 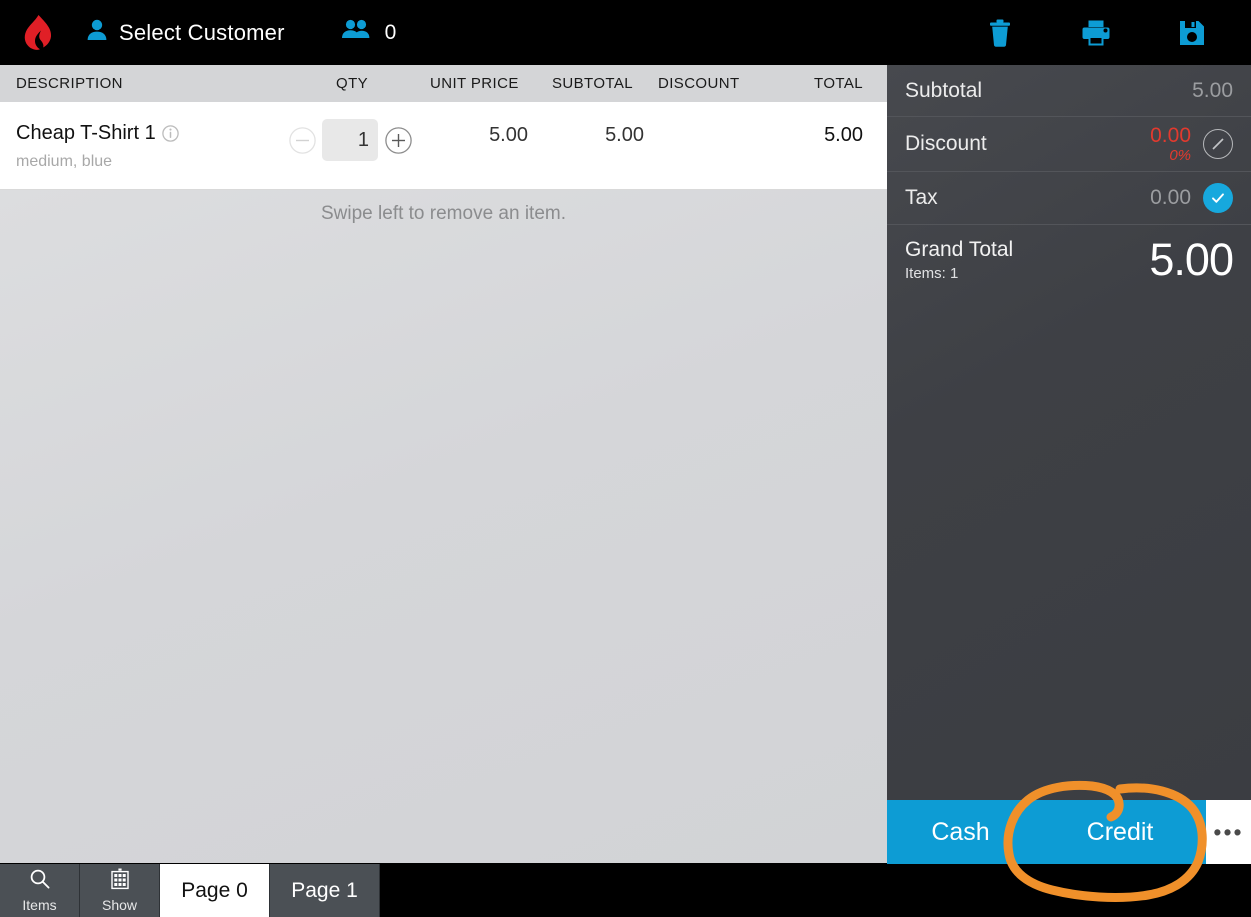 I want to click on quantity-stepper: 1, so click(x=350, y=140).